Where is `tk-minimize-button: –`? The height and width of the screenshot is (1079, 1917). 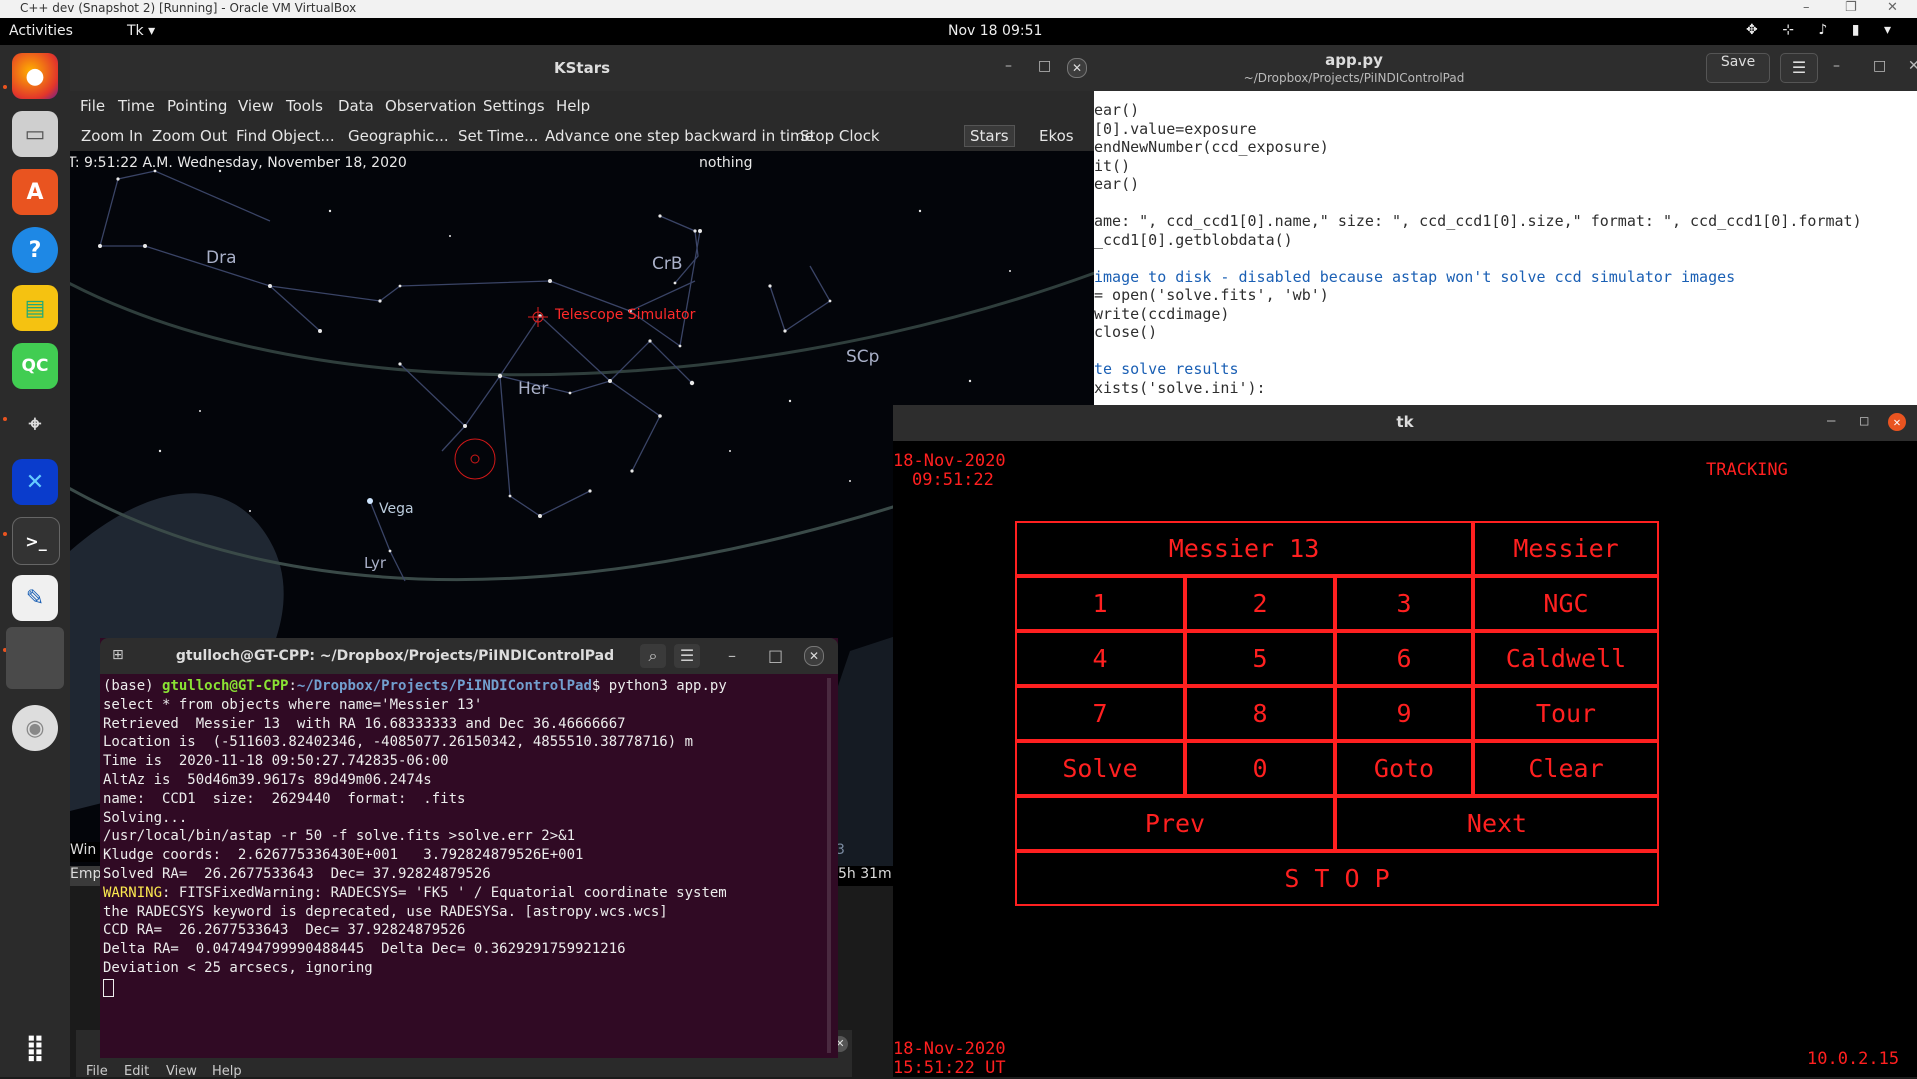
tk-minimize-button: – is located at coordinates (1831, 421).